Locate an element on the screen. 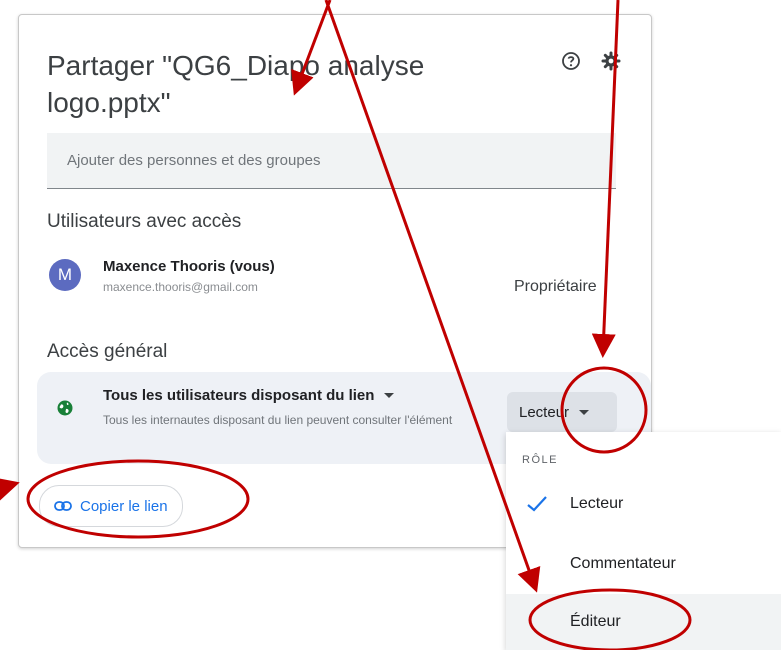  role-menu: RÔLE Lecteur Commentateur Éditeur is located at coordinates (643, 541).